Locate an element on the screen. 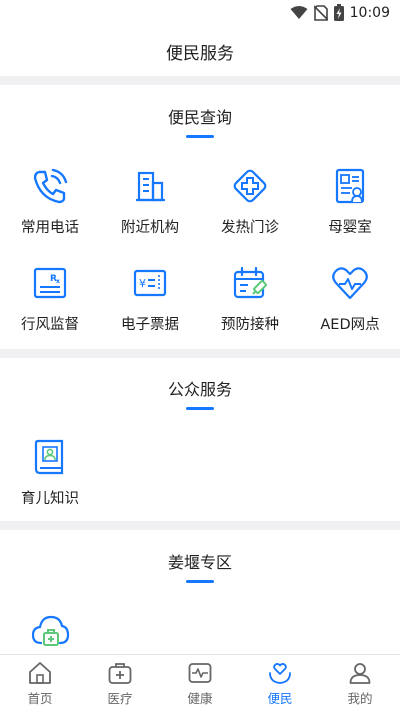  service-fever-clinic: 发热门诊 is located at coordinates (250, 201).